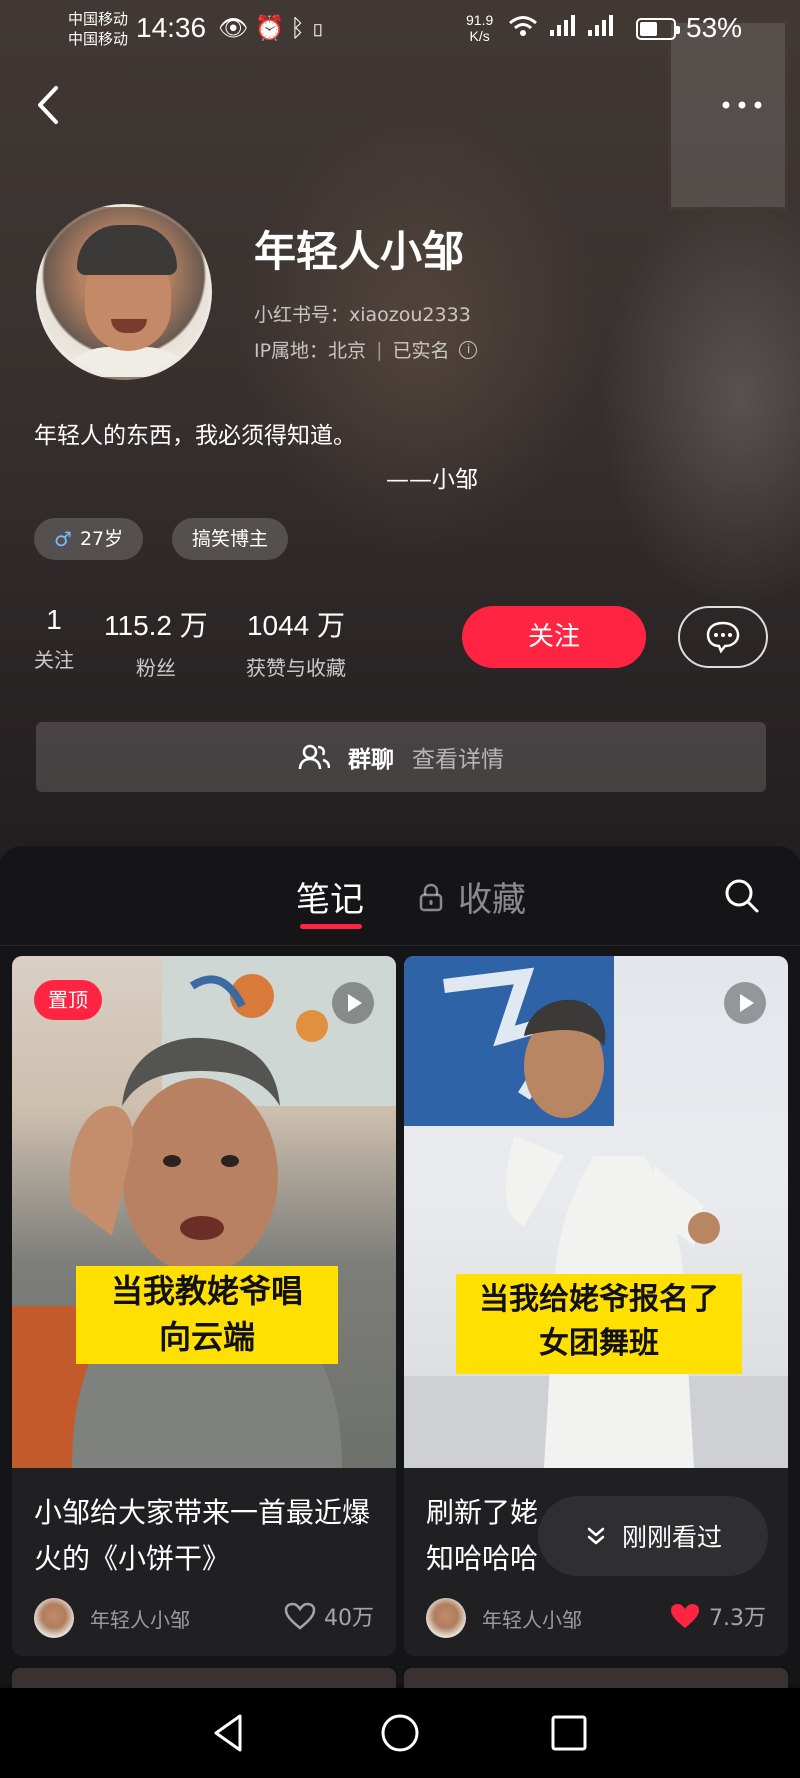 The height and width of the screenshot is (1778, 800). I want to click on tab-favorites-label: 收藏, so click(492, 900).